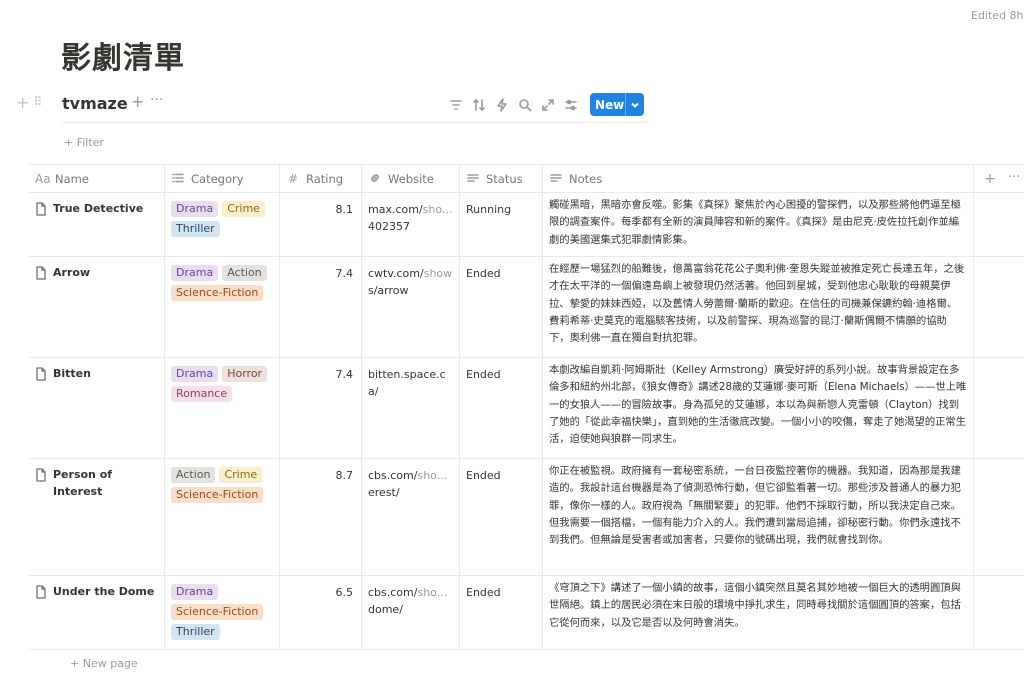 The height and width of the screenshot is (677, 1024). Describe the element at coordinates (222, 179) in the screenshot. I see `column-header-category: Category` at that location.